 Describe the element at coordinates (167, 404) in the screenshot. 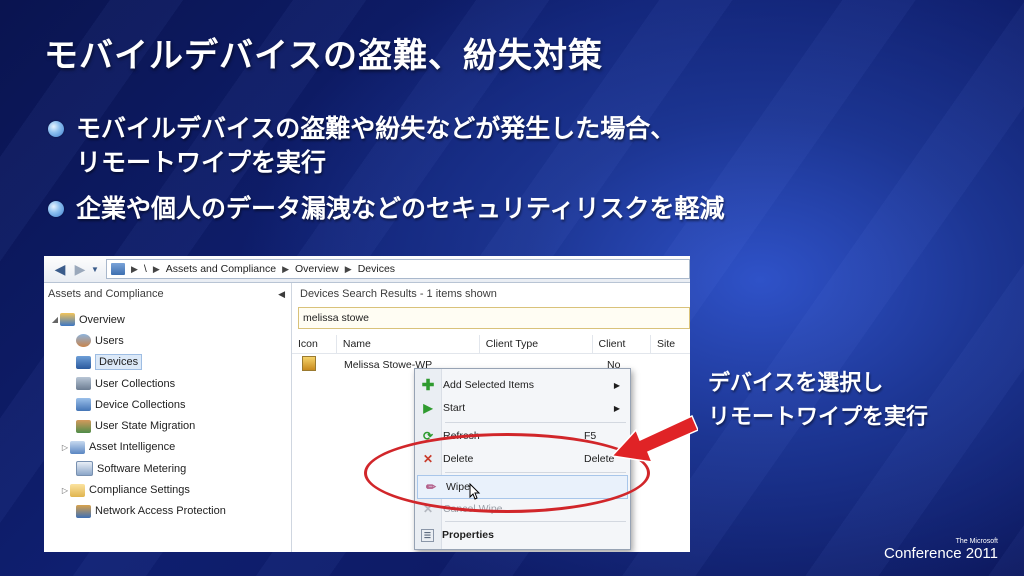

I see `tree-item-device-collections: Device Collections` at that location.